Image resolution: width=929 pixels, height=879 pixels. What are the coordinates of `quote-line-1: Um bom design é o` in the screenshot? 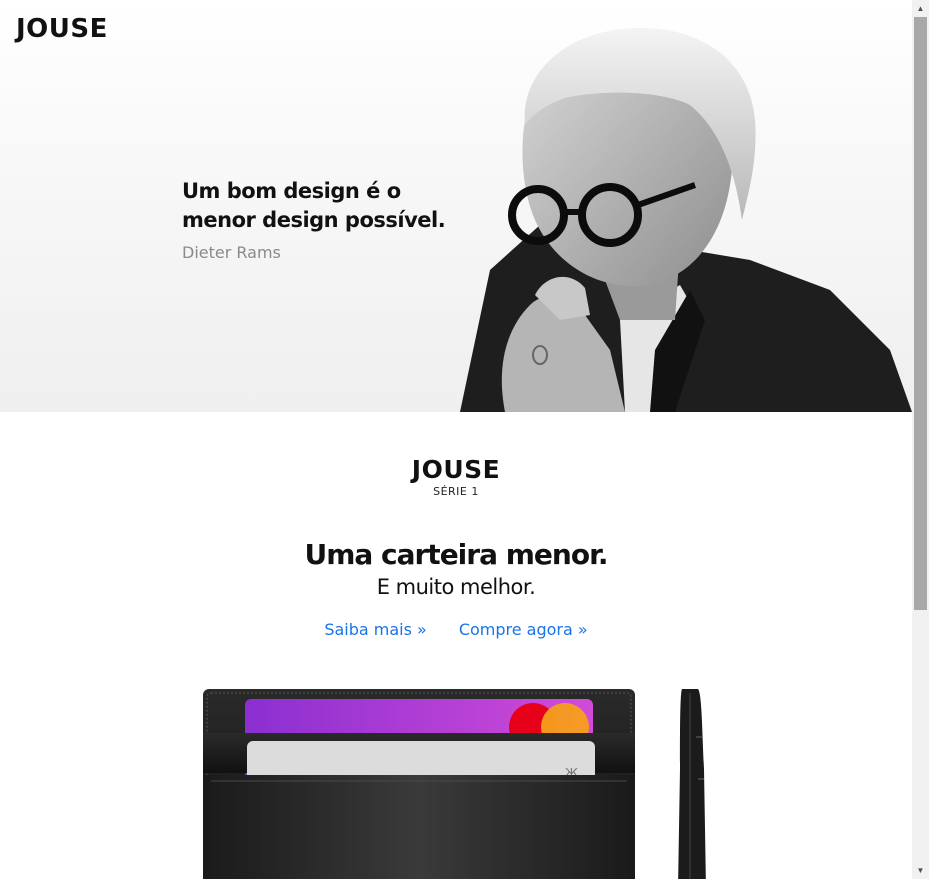 It's located at (291, 191).